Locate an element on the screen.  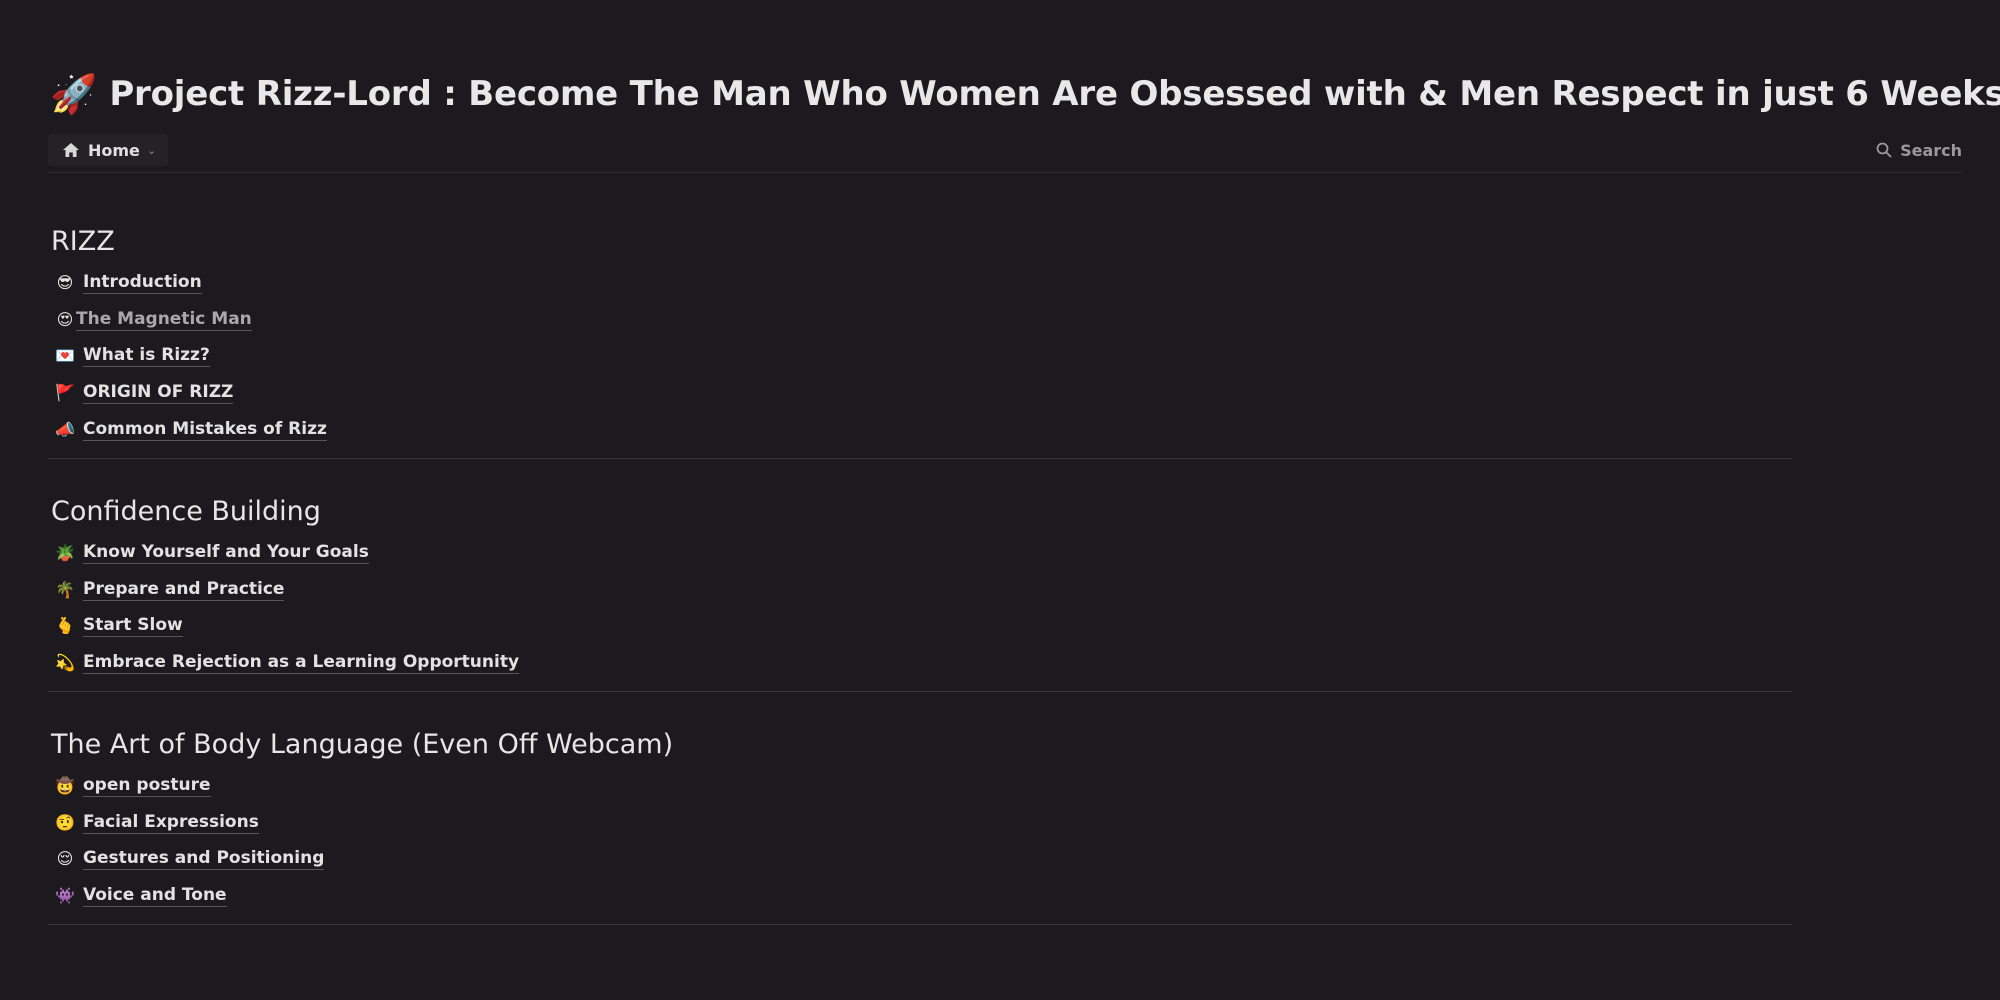
potted-plant-icon: 🪴 is located at coordinates (65, 553).